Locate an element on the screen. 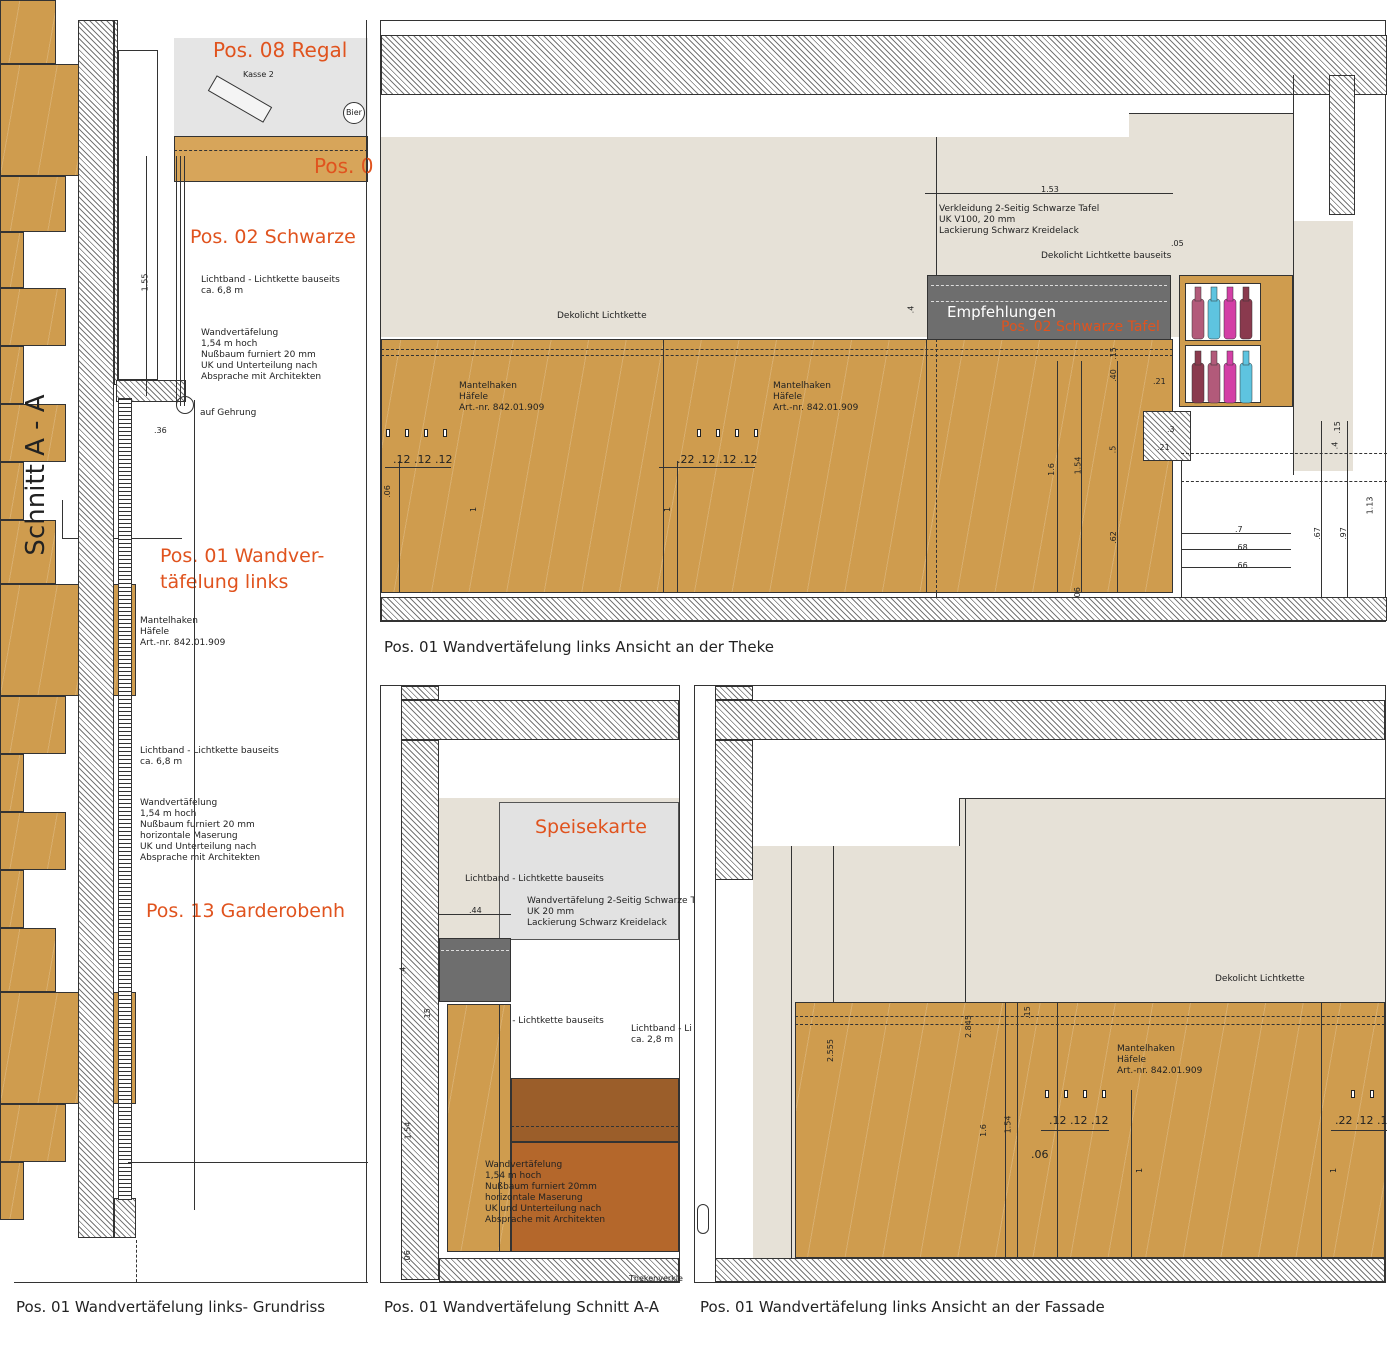  schnitt-board is located at coordinates (475, 970).